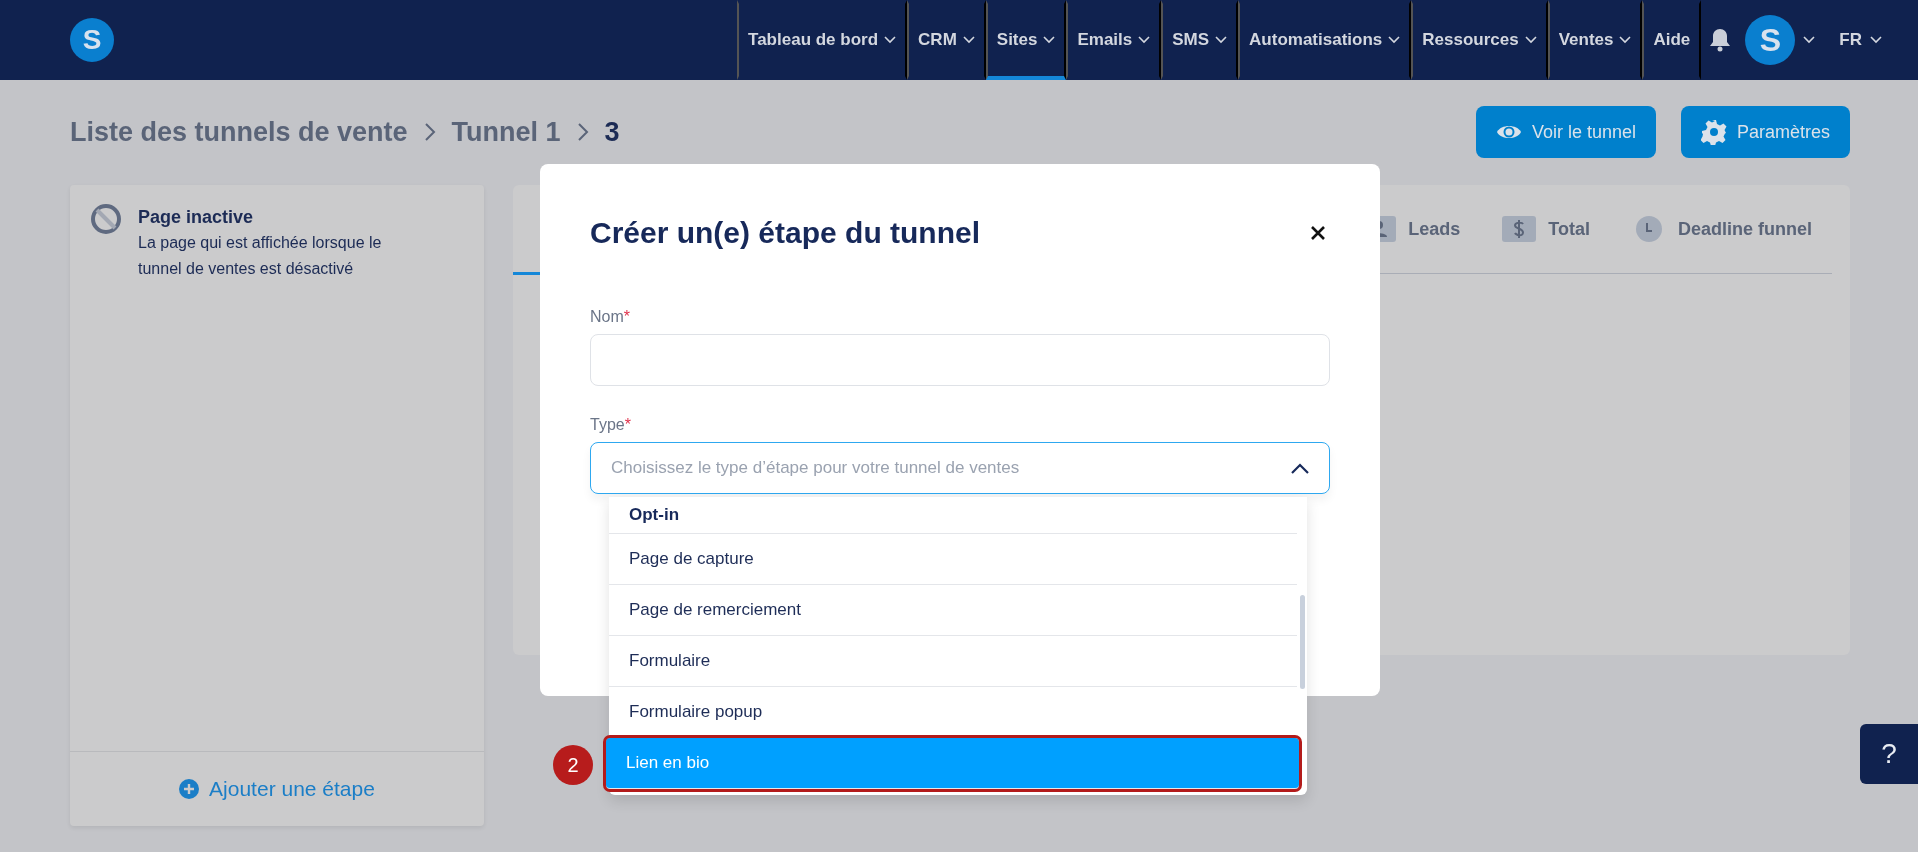 The height and width of the screenshot is (852, 1918). What do you see at coordinates (822, 40) in the screenshot?
I see `nav-item: Tableau de bord` at bounding box center [822, 40].